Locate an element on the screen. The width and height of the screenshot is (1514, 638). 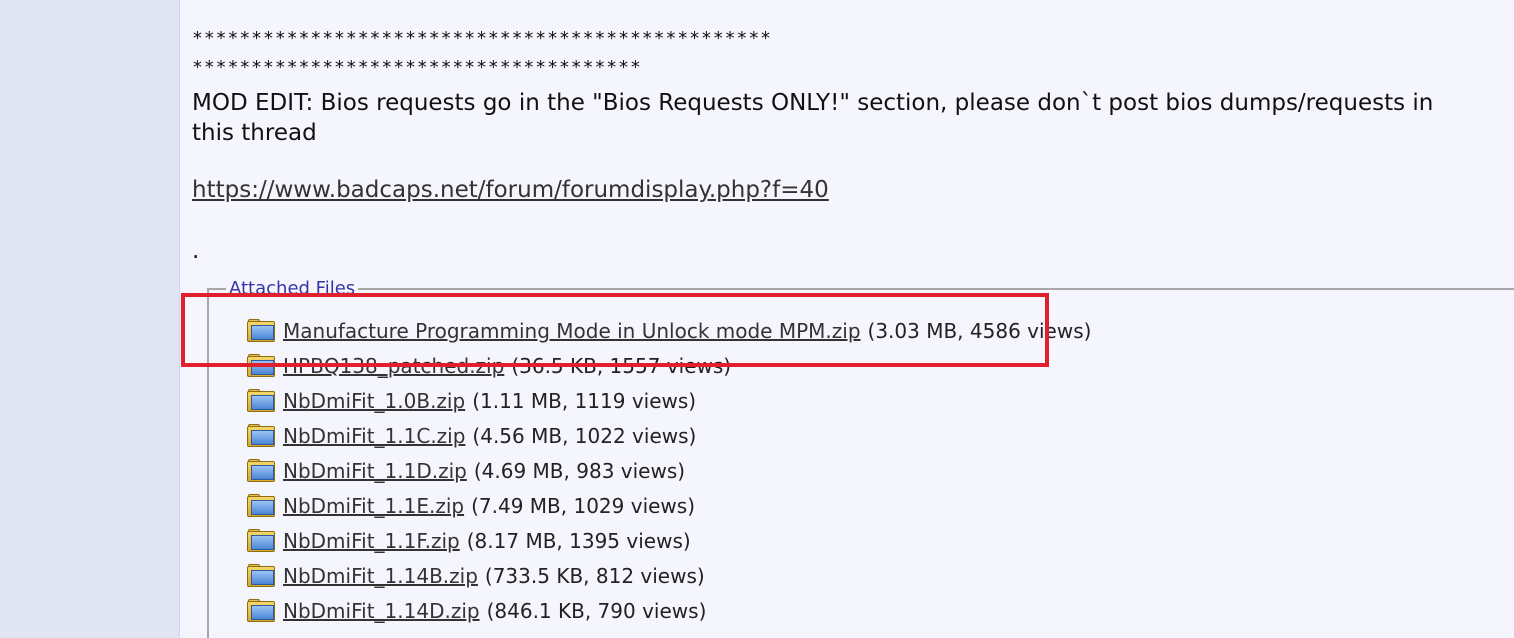
attachment-link: NbDmiFit_1.0B.zip is located at coordinates (374, 401).